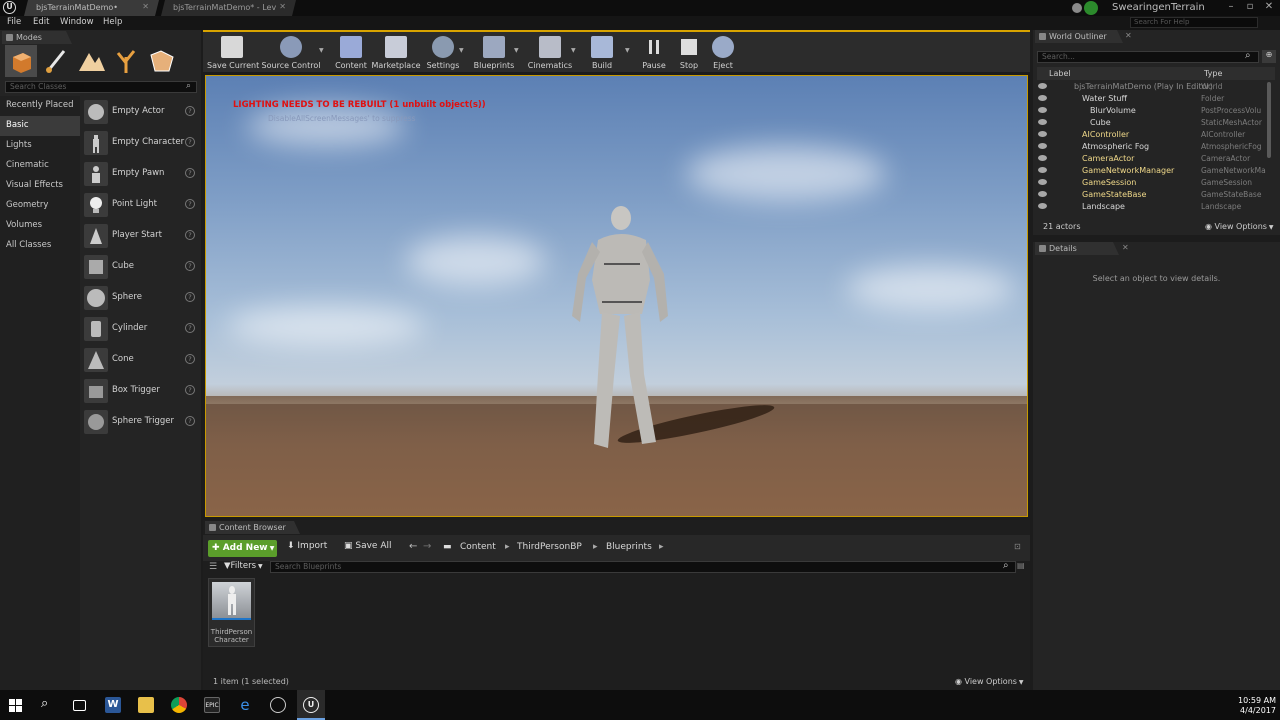  Describe the element at coordinates (1017, 546) in the screenshot. I see `lock-icon: ⊡` at that location.